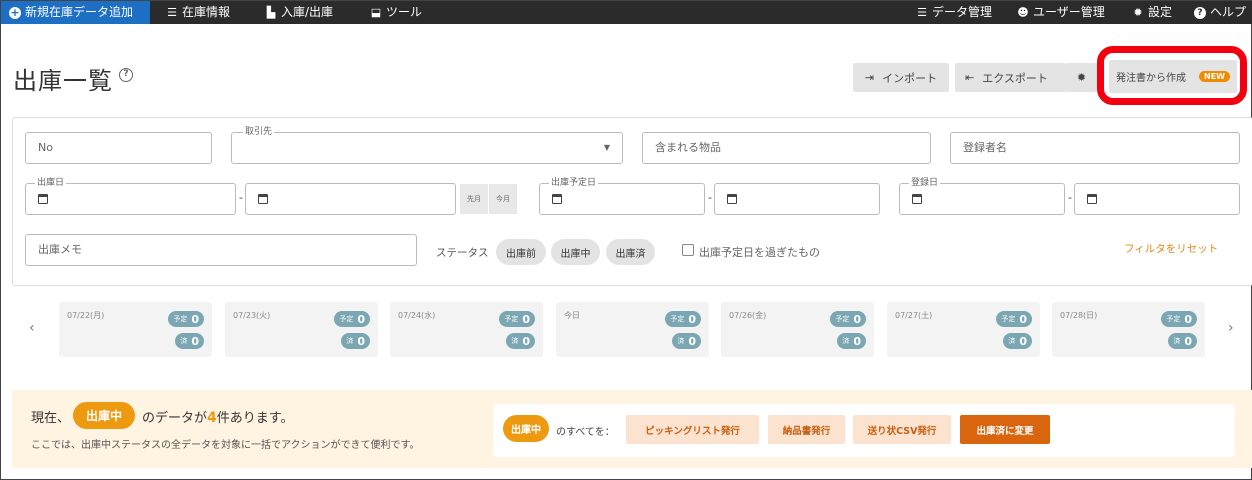 This screenshot has width=1252, height=480. I want to click on registrant-input: 登録者名, so click(1095, 148).